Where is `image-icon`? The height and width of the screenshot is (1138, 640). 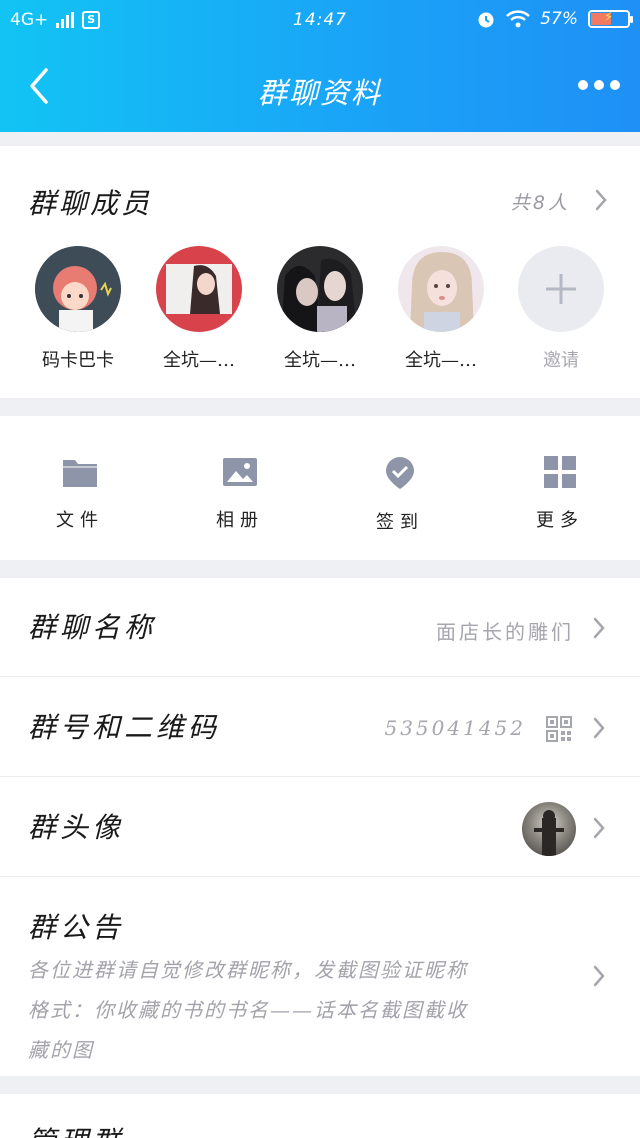
image-icon is located at coordinates (240, 472).